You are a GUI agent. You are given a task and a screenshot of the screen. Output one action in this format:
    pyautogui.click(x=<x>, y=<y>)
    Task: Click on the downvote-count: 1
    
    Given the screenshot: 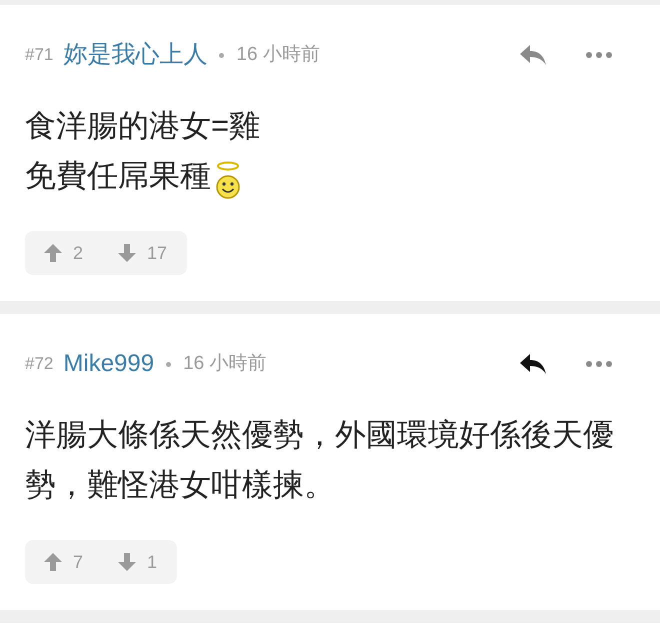 What is the action you would take?
    pyautogui.click(x=152, y=562)
    